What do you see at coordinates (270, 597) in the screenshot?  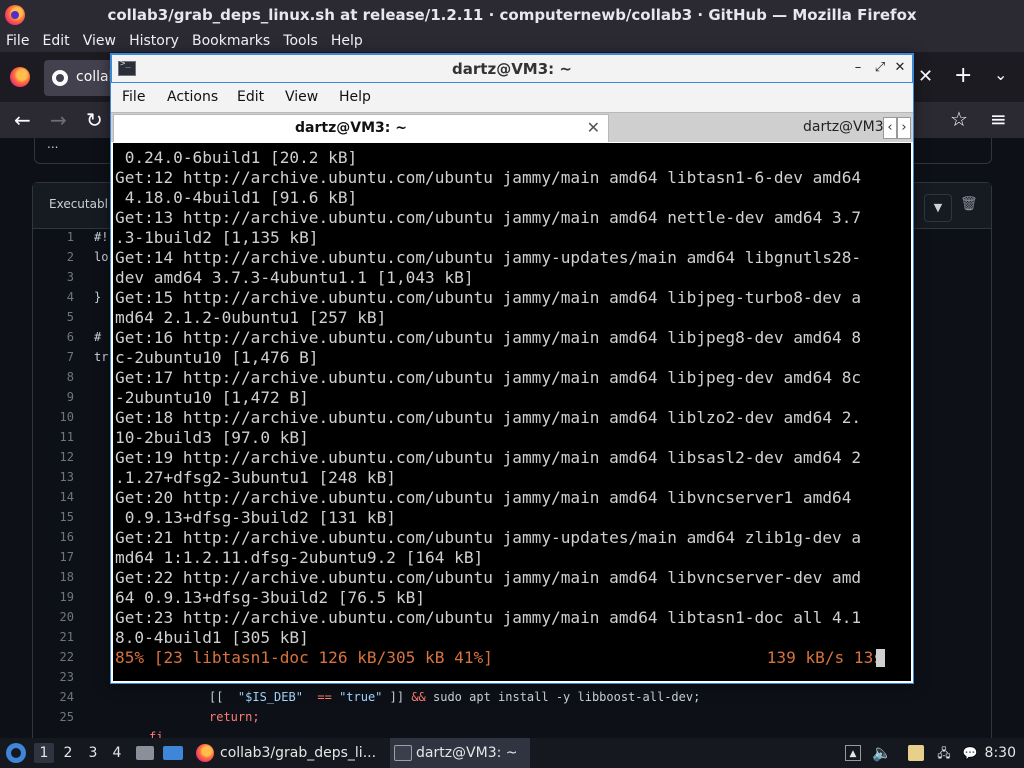 I see `terminal-line: 64 0.9.13+dfsg-3build2 [76.5 kB]` at bounding box center [270, 597].